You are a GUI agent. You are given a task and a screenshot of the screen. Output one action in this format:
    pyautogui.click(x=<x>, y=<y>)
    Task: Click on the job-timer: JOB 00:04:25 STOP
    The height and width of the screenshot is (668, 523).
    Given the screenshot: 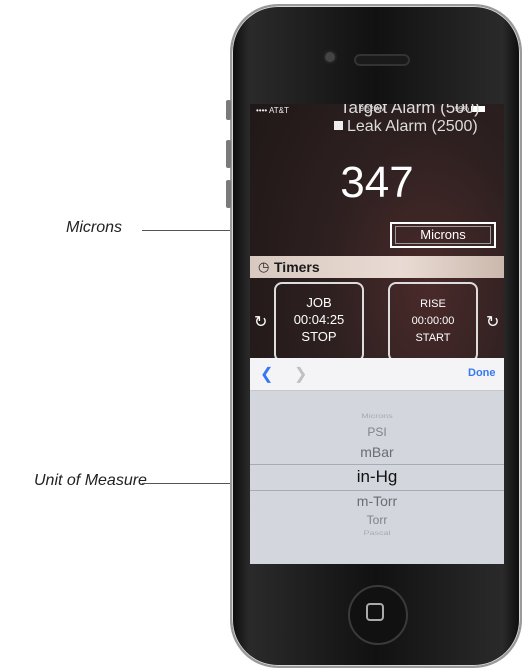 What is the action you would take?
    pyautogui.click(x=319, y=322)
    